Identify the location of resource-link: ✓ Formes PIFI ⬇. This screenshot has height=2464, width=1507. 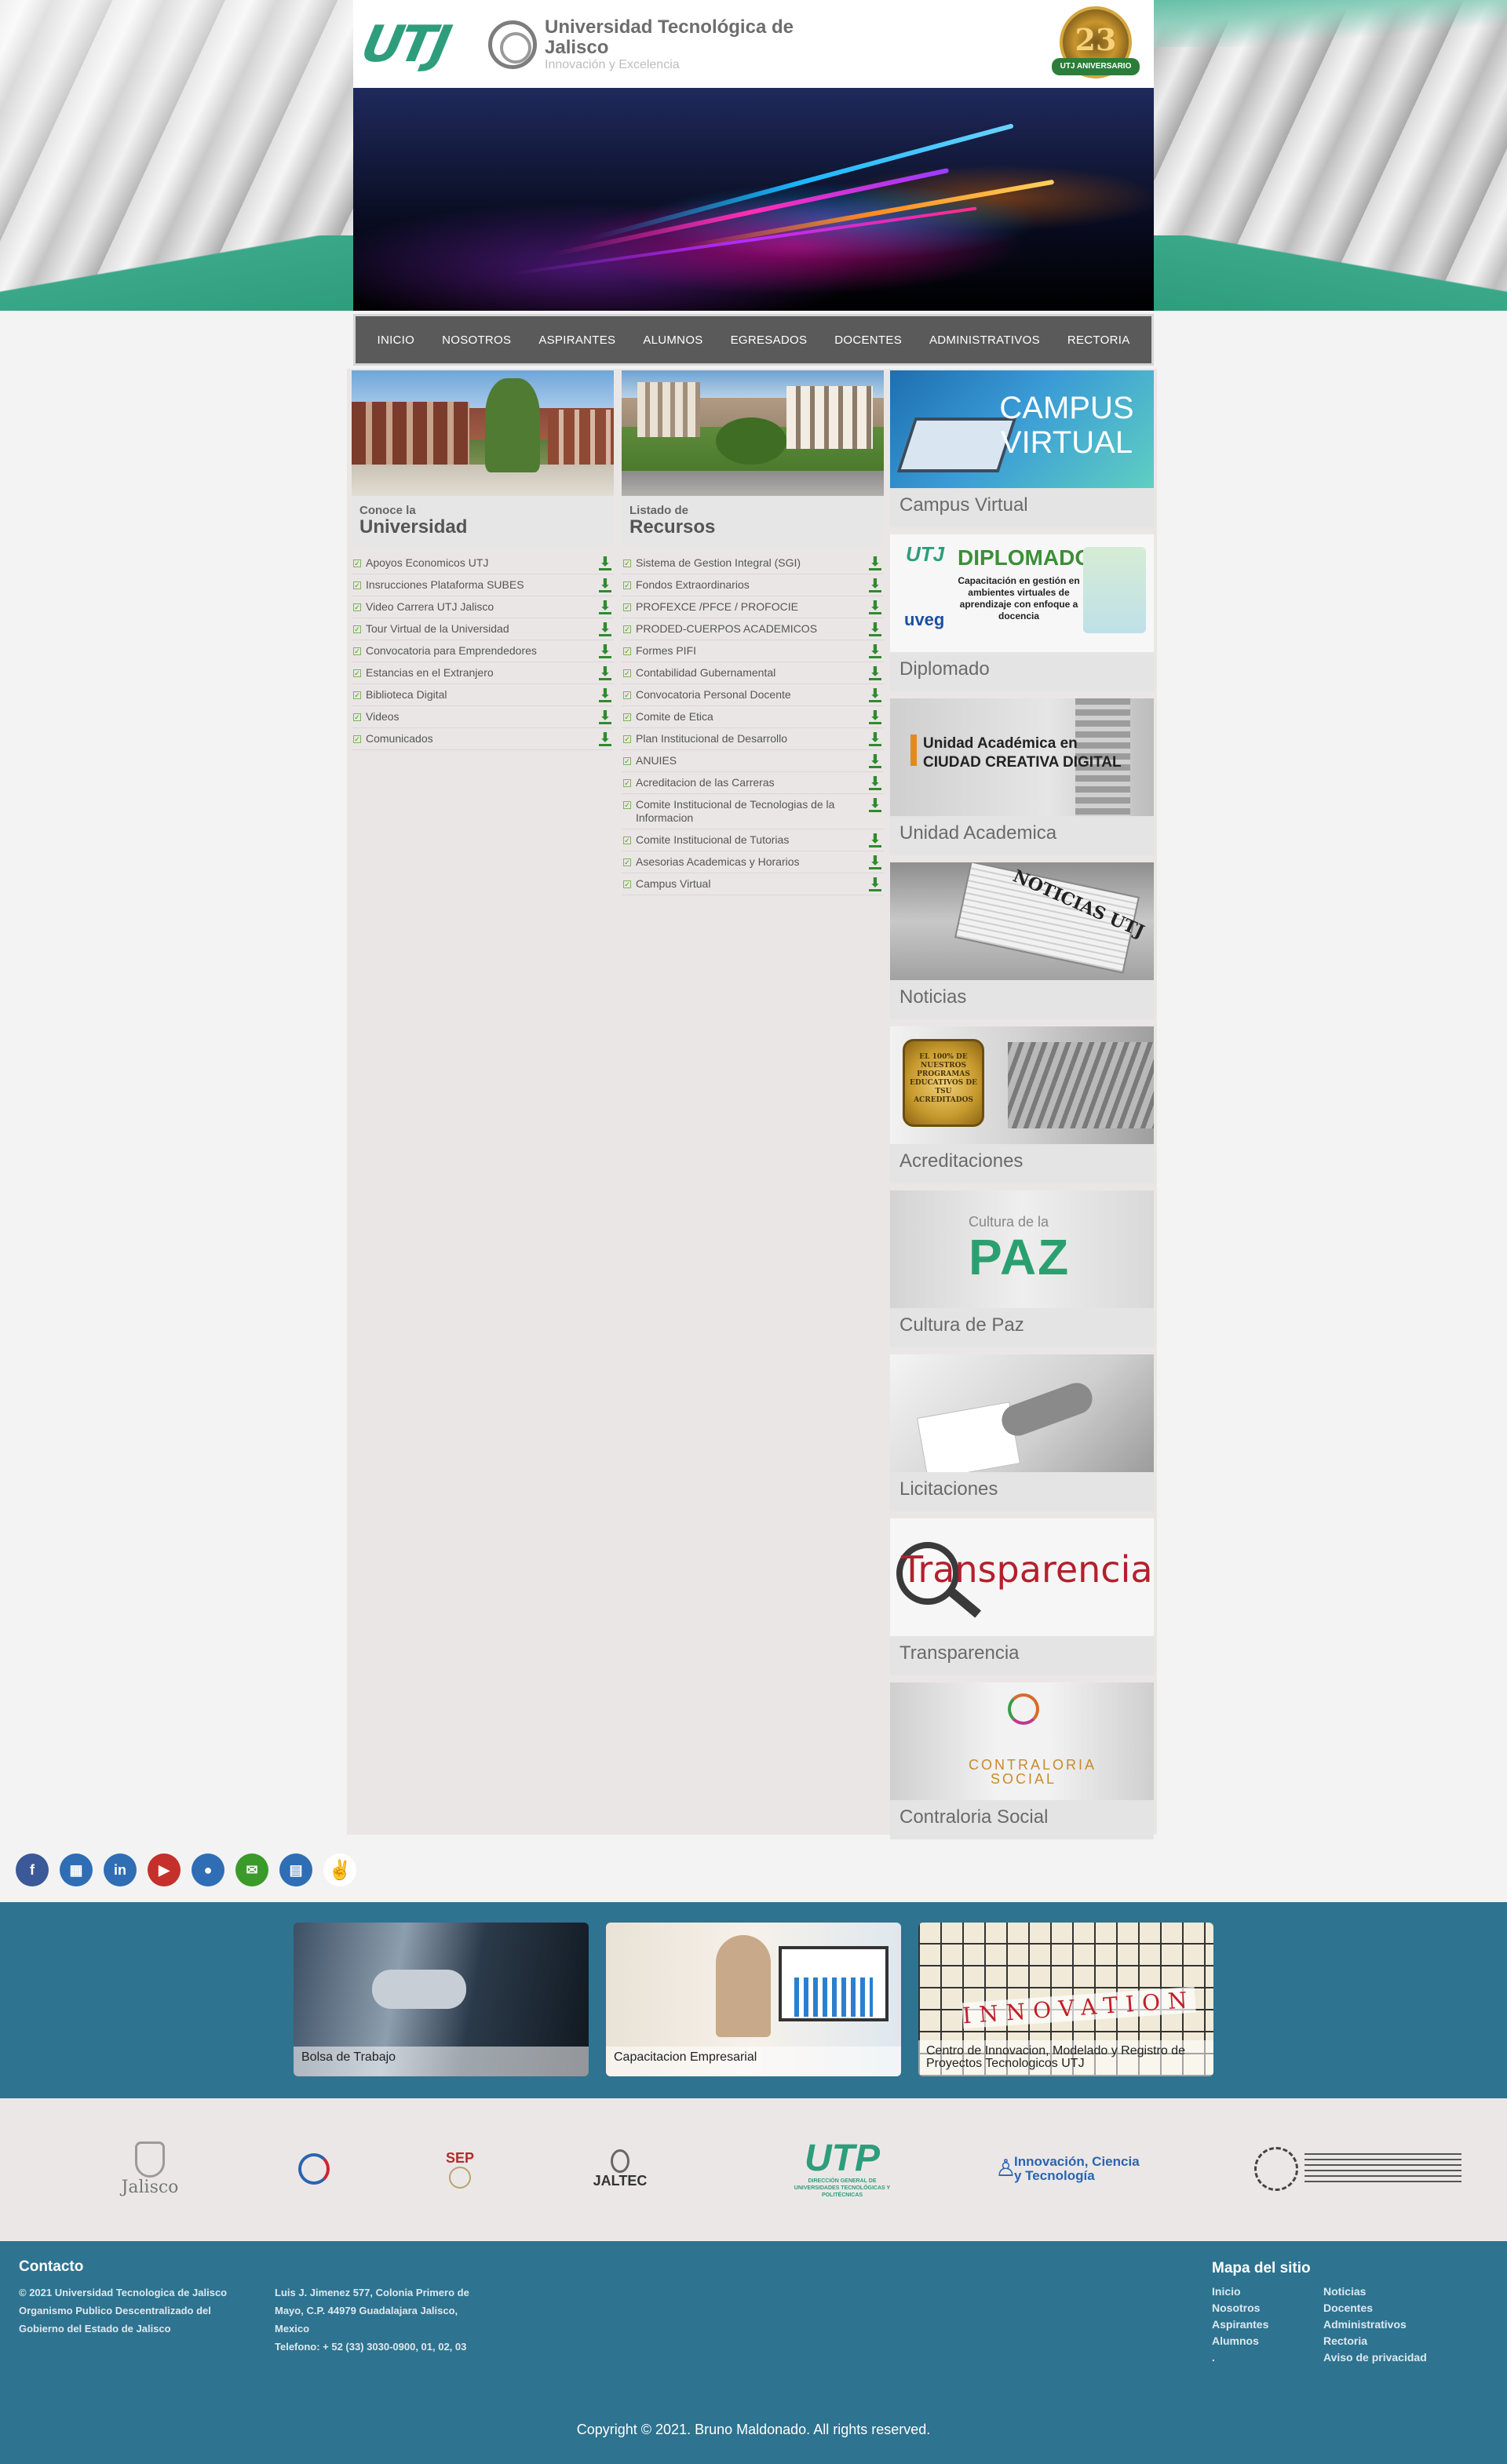
(753, 651).